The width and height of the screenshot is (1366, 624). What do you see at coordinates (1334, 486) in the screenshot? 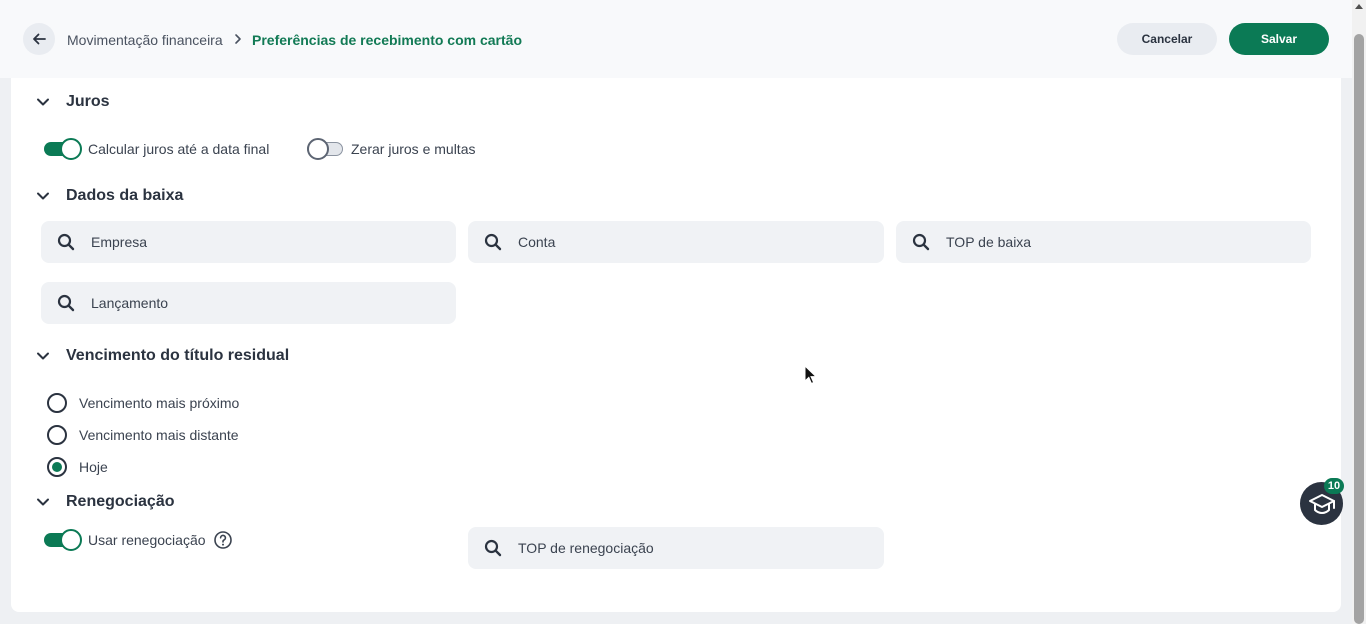
I see `help-badge-count: 10` at bounding box center [1334, 486].